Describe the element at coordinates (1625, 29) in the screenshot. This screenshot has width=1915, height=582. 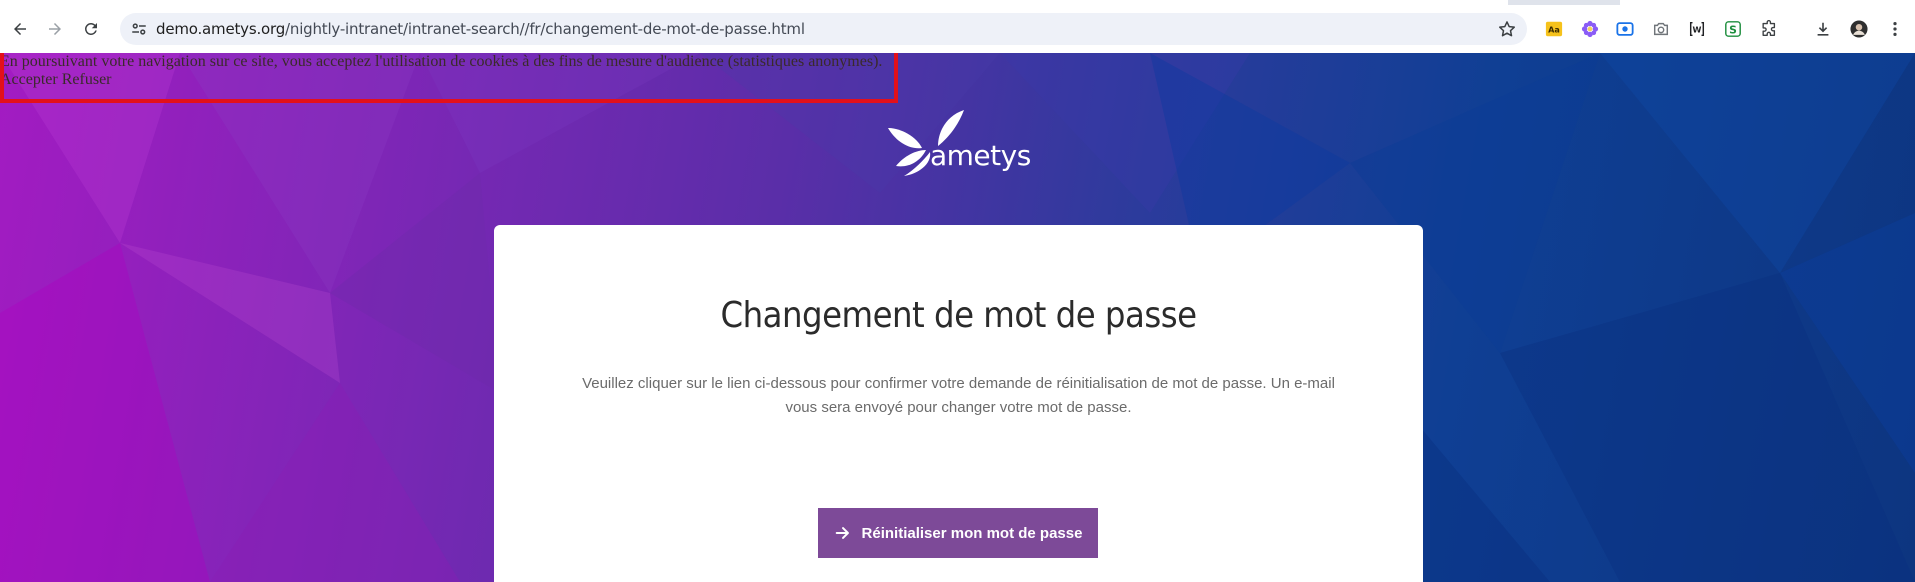
I see `screen-capture-icon` at that location.